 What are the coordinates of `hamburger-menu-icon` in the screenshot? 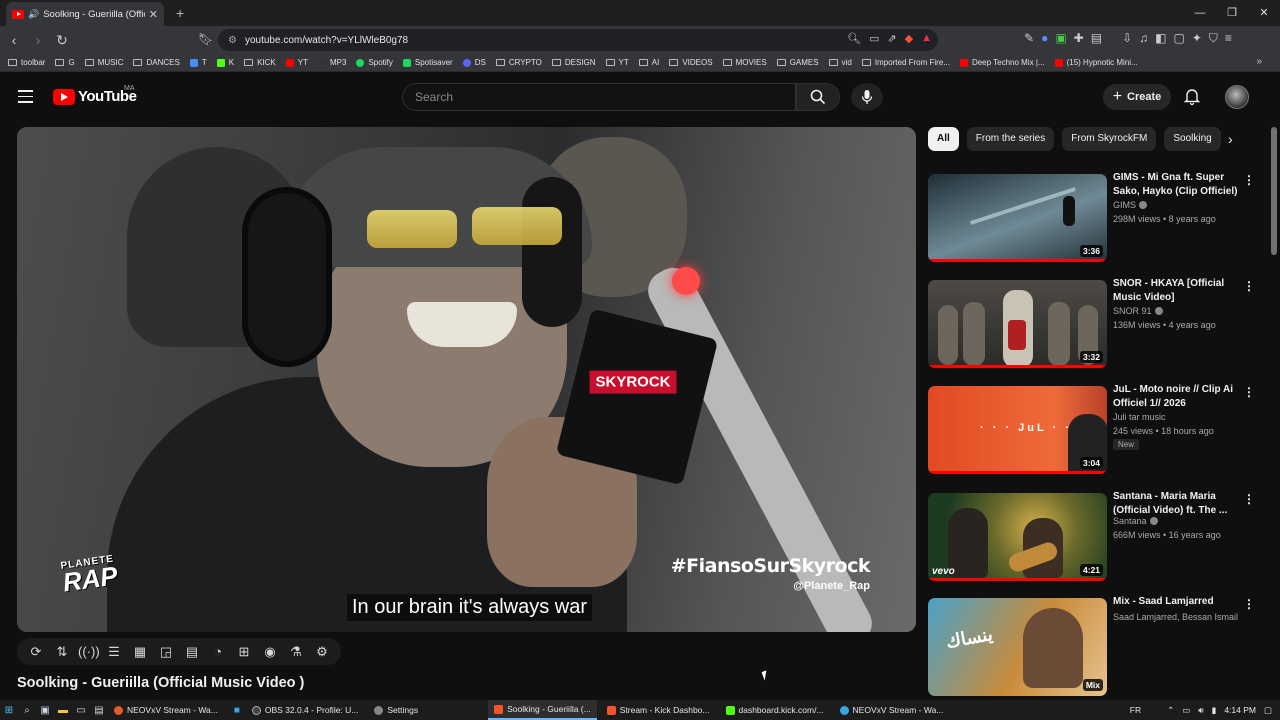 It's located at (25, 98).